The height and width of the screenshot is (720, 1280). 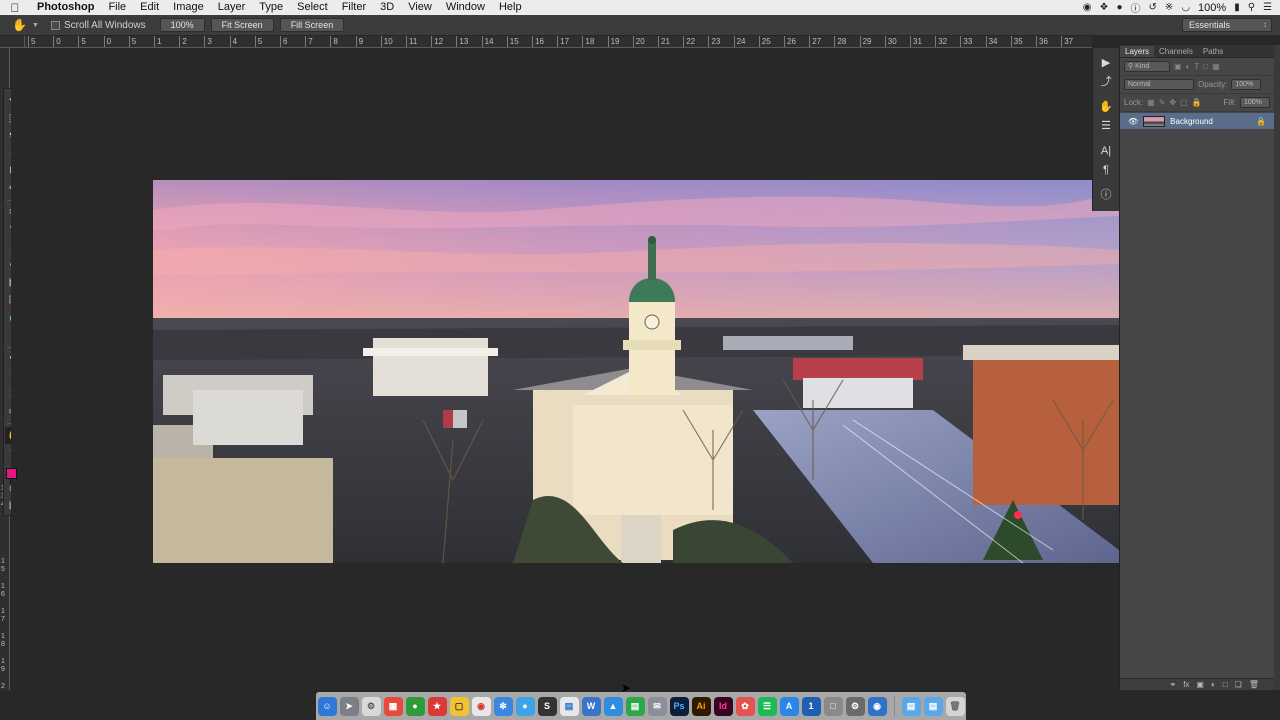 What do you see at coordinates (1153, 7) in the screenshot?
I see `time-machine-icon: ↺` at bounding box center [1153, 7].